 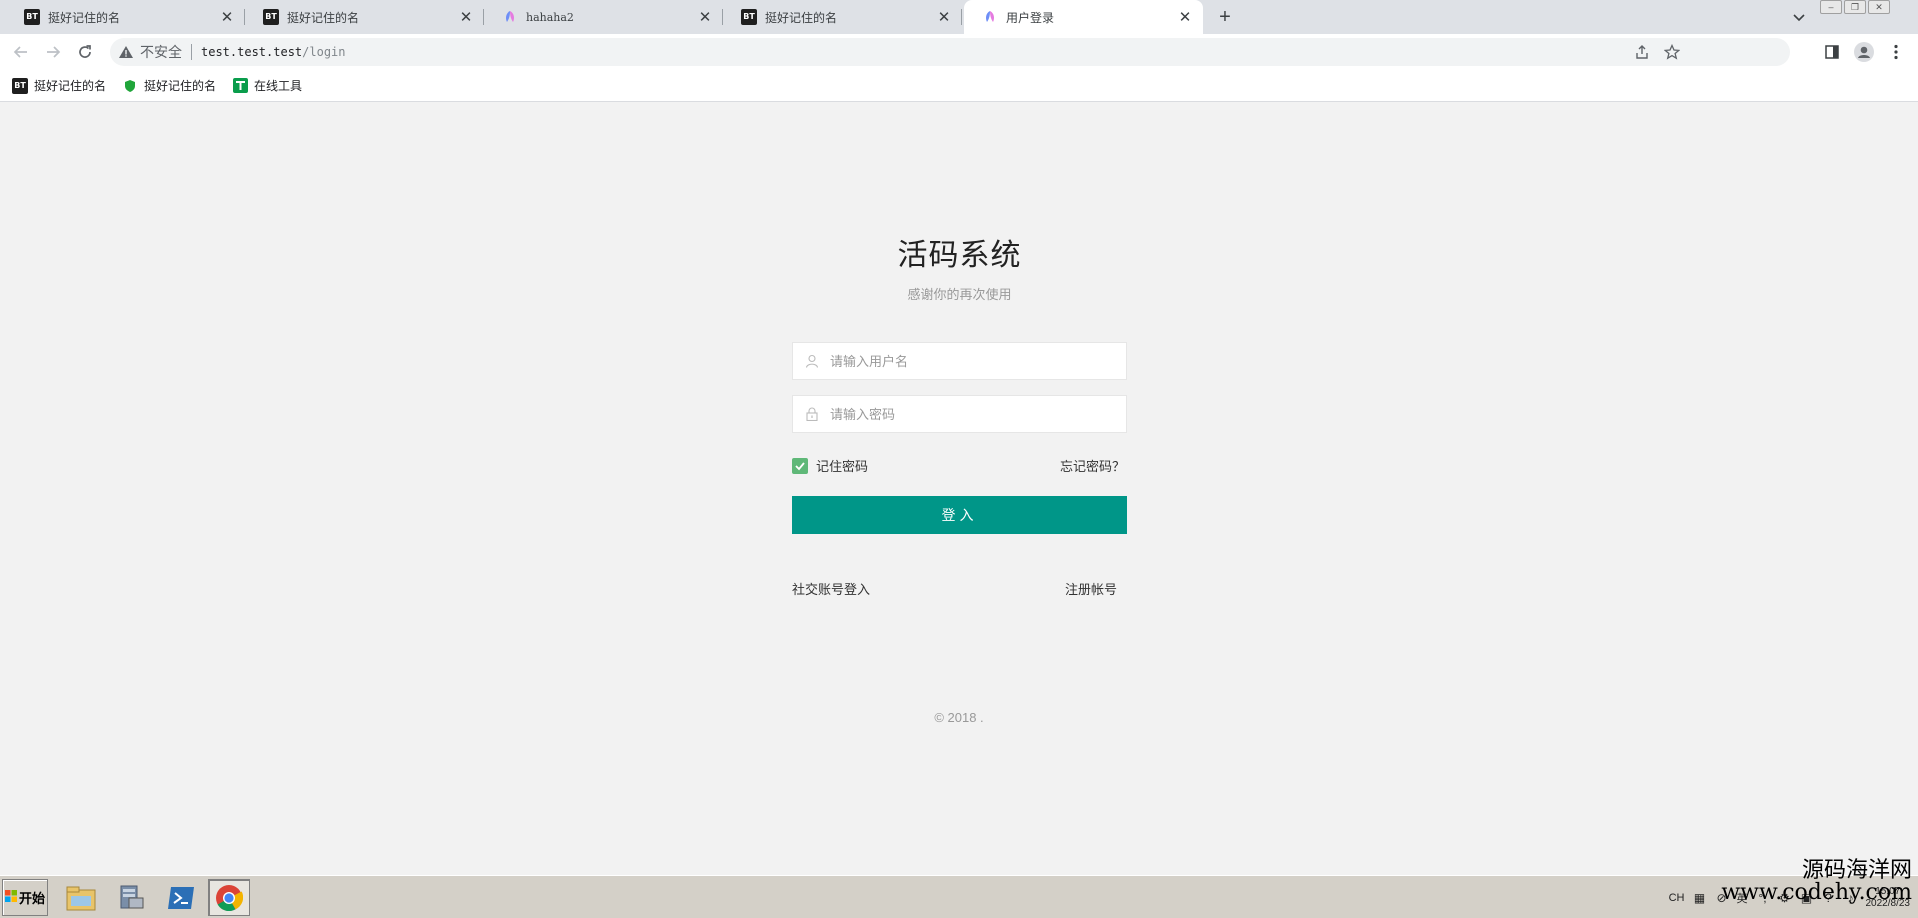 What do you see at coordinates (1672, 53) in the screenshot?
I see `bookmark-star-icon` at bounding box center [1672, 53].